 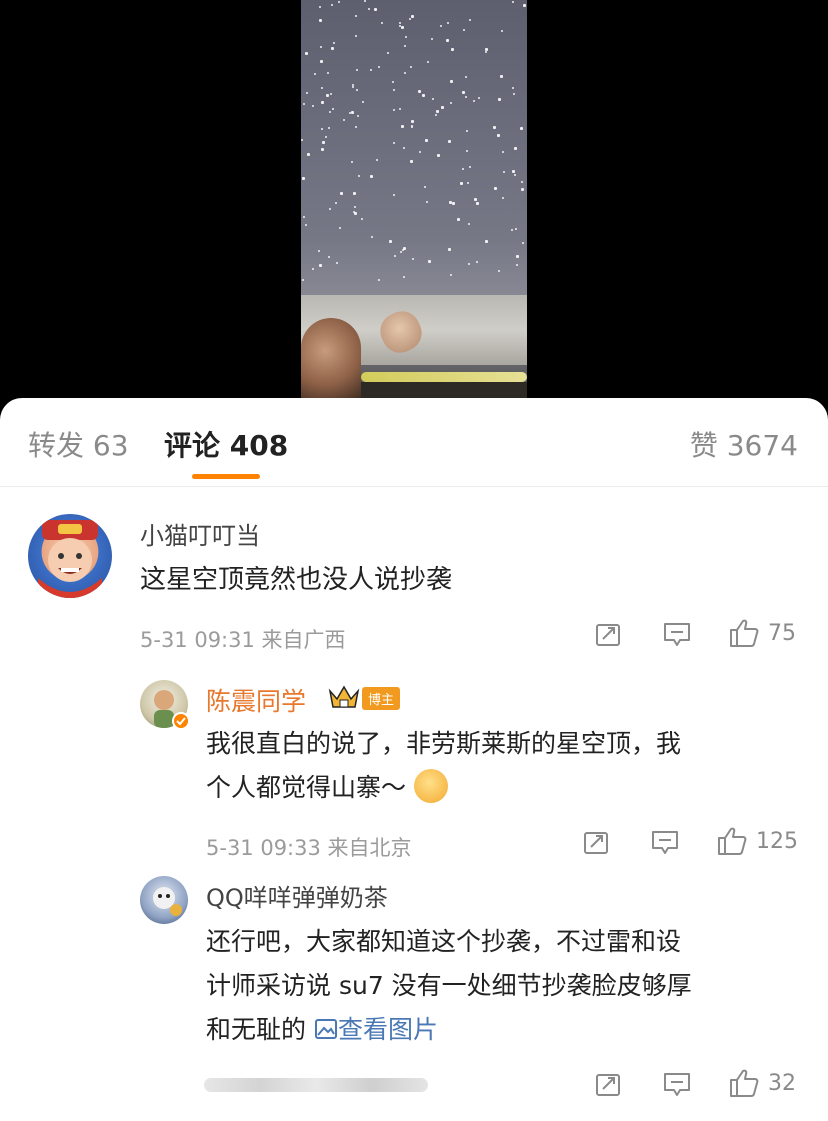 What do you see at coordinates (430, 786) in the screenshot?
I see `blushing-emoji-icon` at bounding box center [430, 786].